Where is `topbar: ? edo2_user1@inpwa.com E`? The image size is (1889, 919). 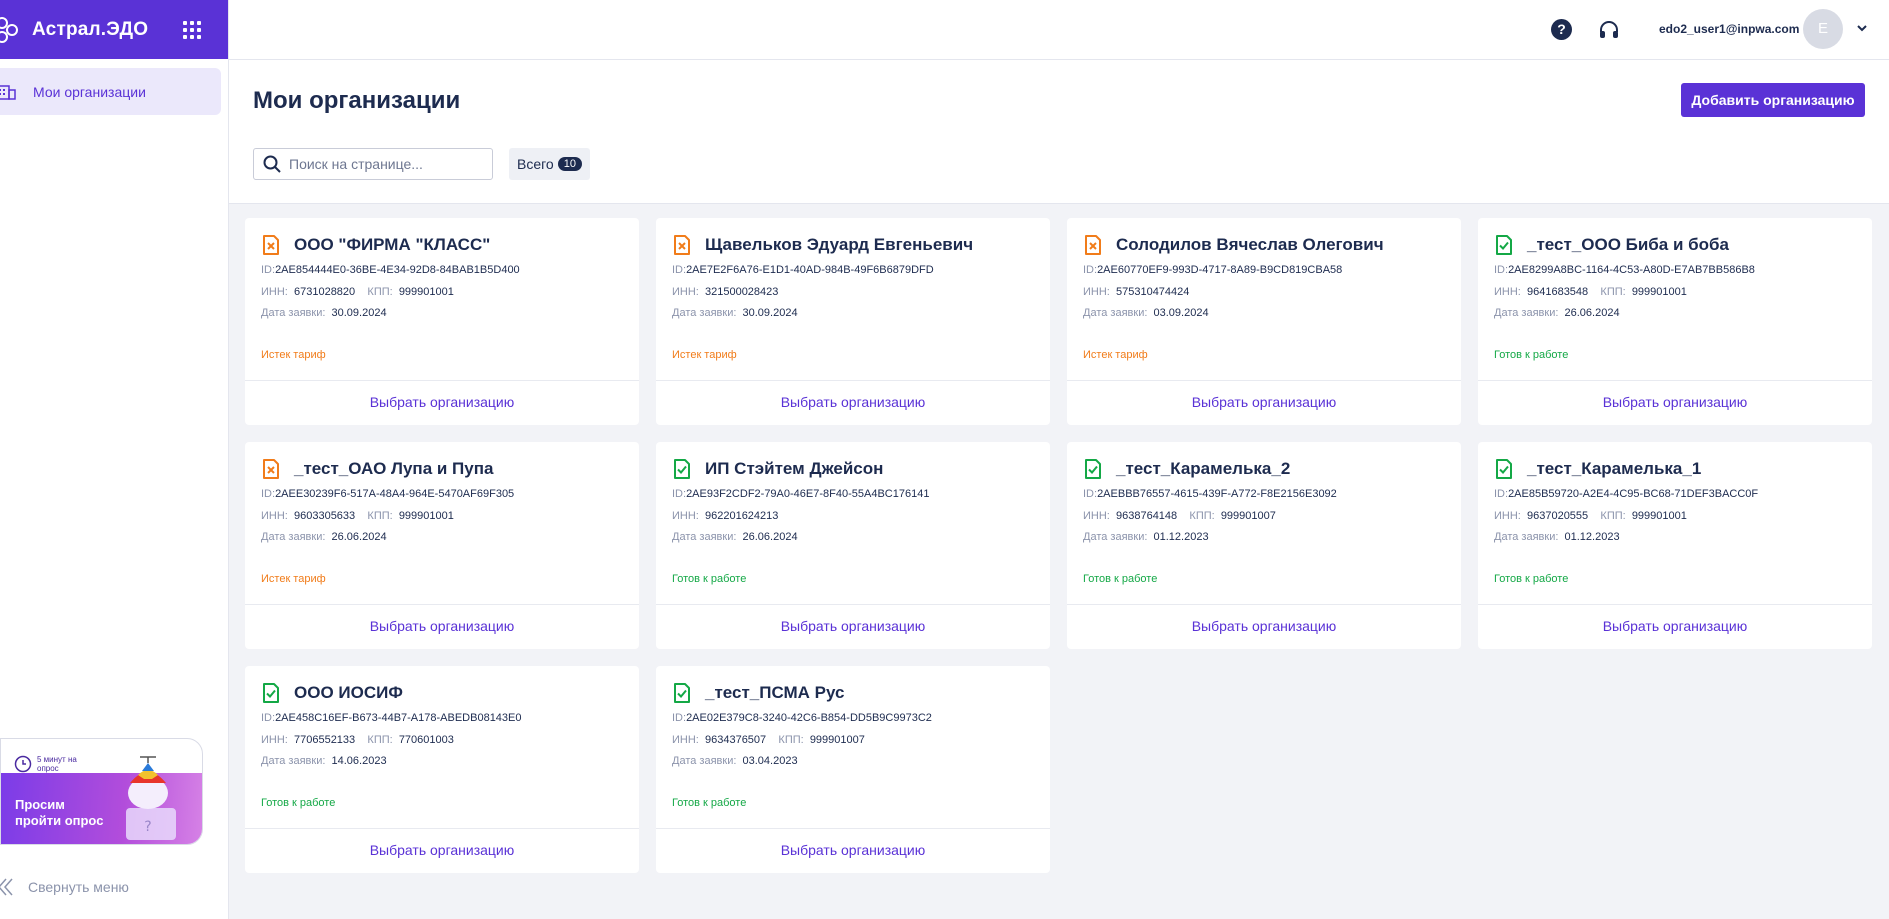 topbar: ? edo2_user1@inpwa.com E is located at coordinates (1059, 30).